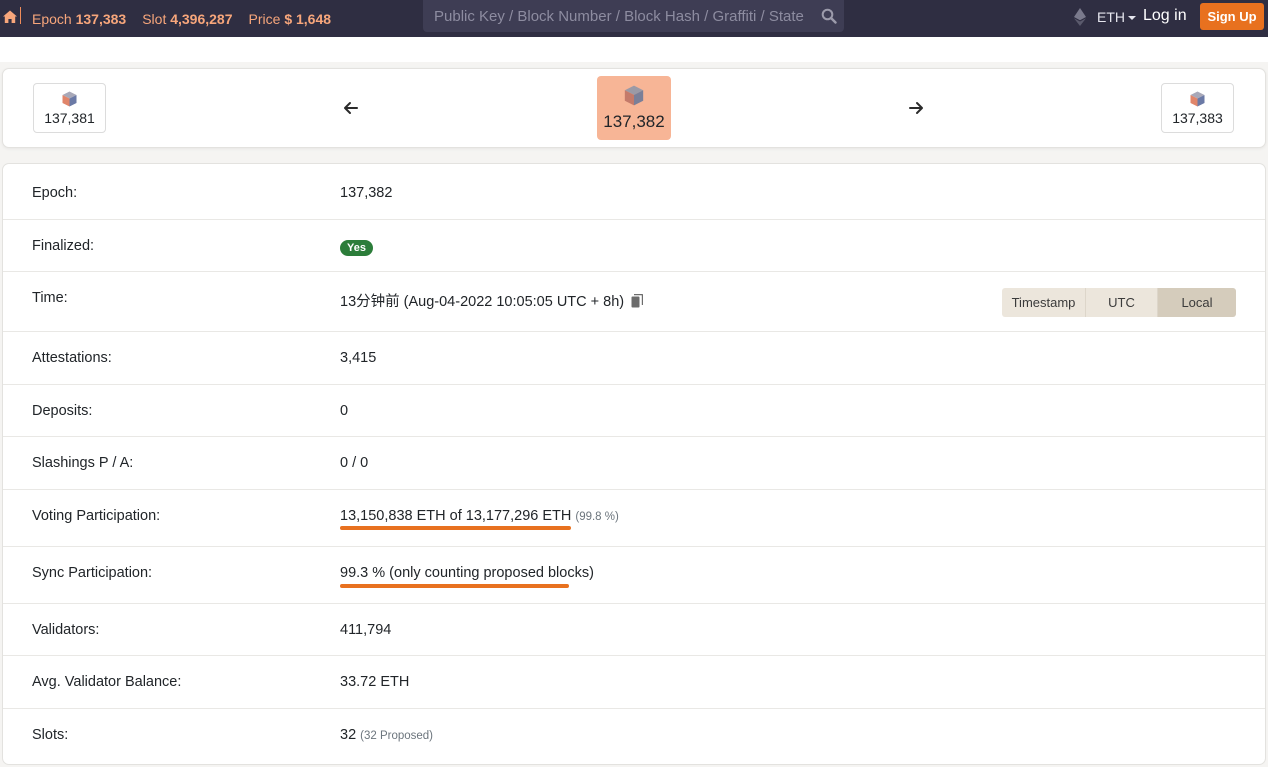 The image size is (1268, 767). I want to click on time-format-toggle: Timestamp UTC Local, so click(1119, 302).